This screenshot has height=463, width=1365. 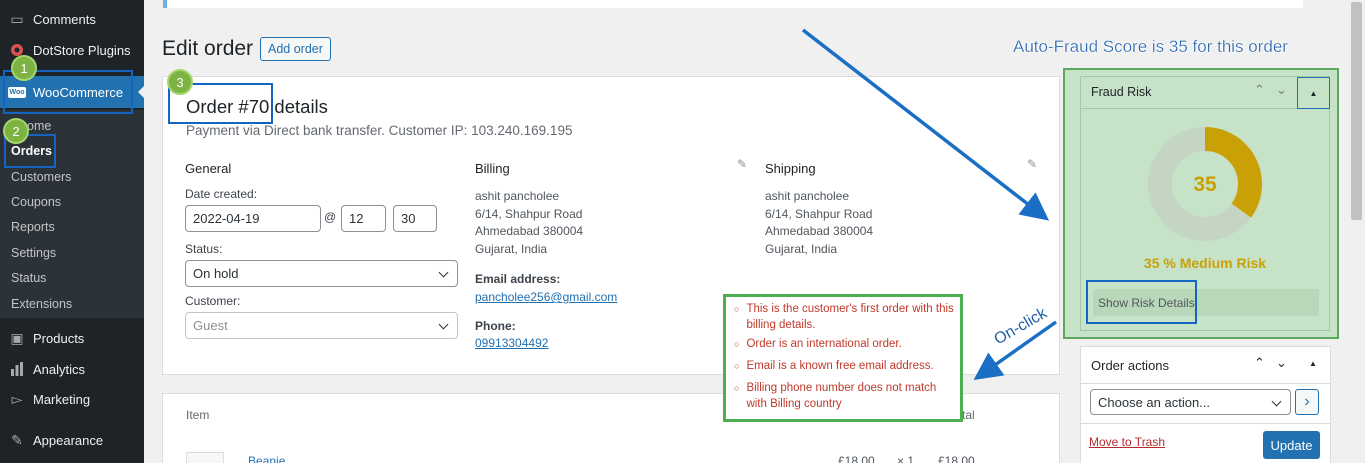 What do you see at coordinates (824, 344) in the screenshot?
I see `risk-detail-text: Order is an international order.` at bounding box center [824, 344].